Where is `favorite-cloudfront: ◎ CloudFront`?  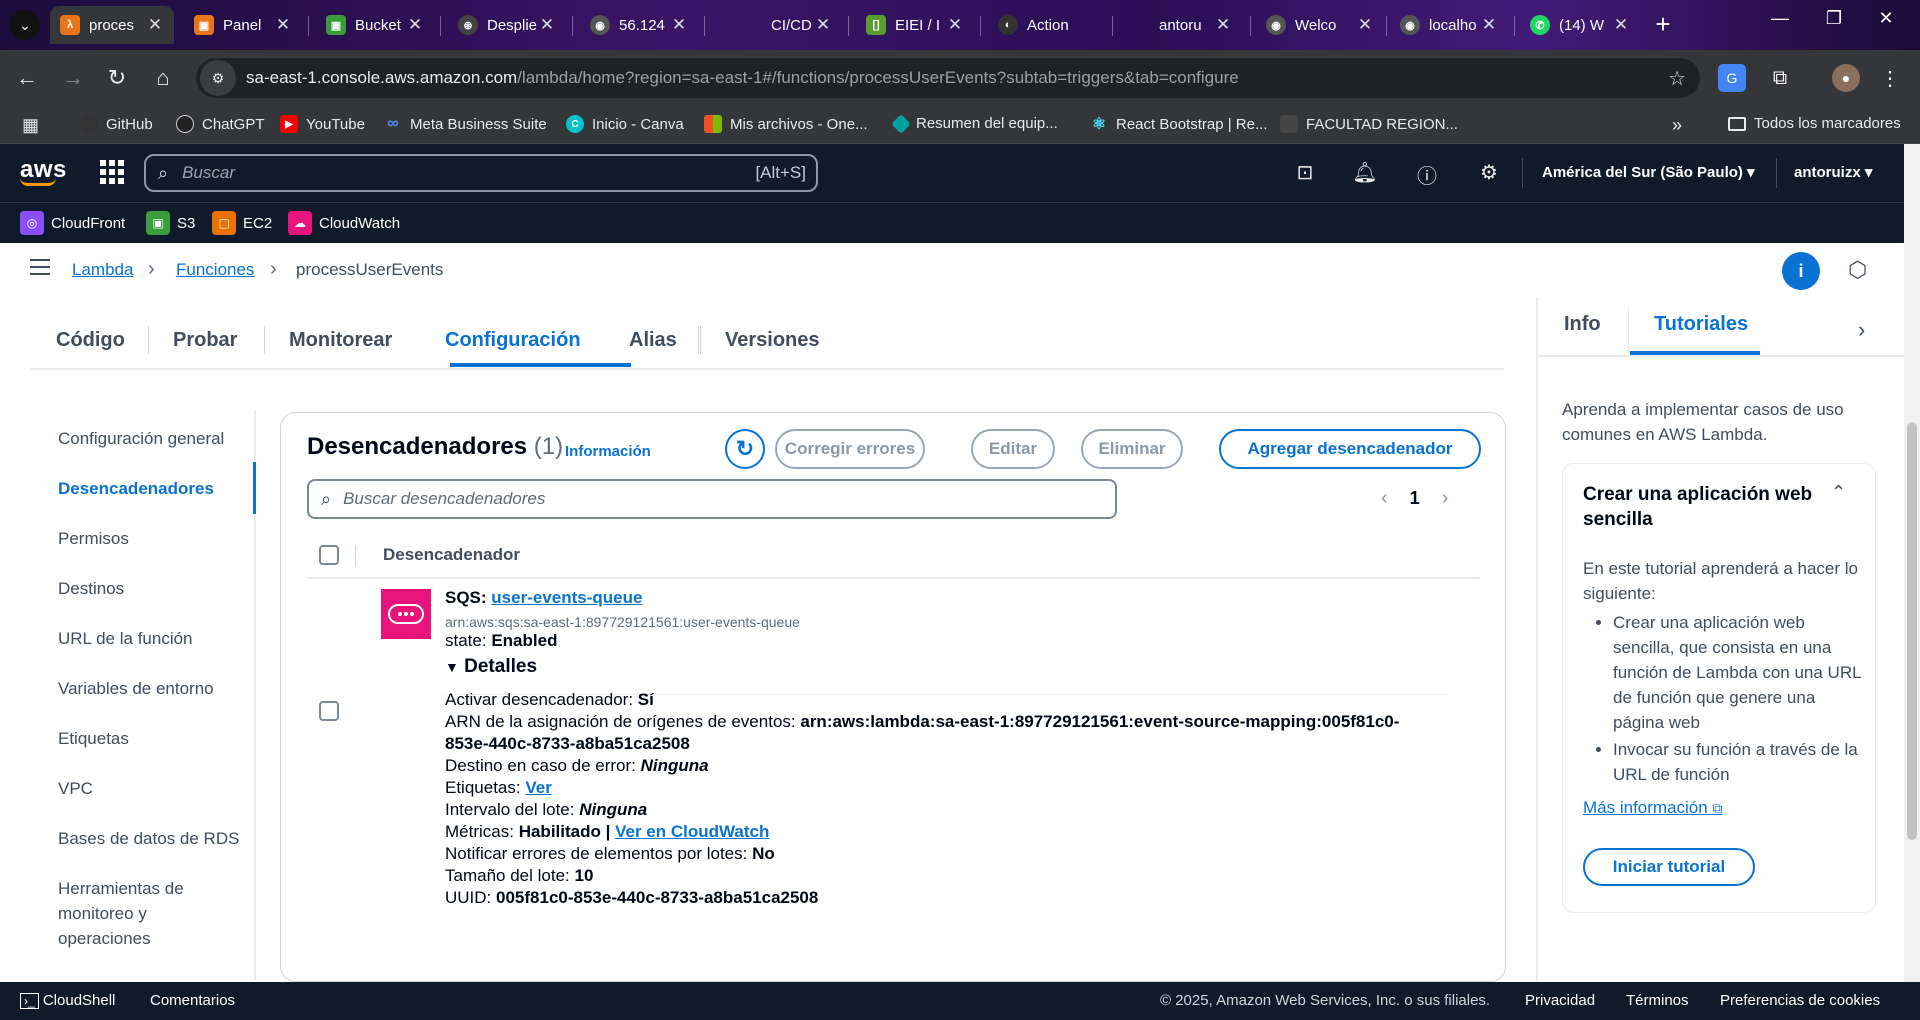
favorite-cloudfront: ◎ CloudFront is located at coordinates (72, 223).